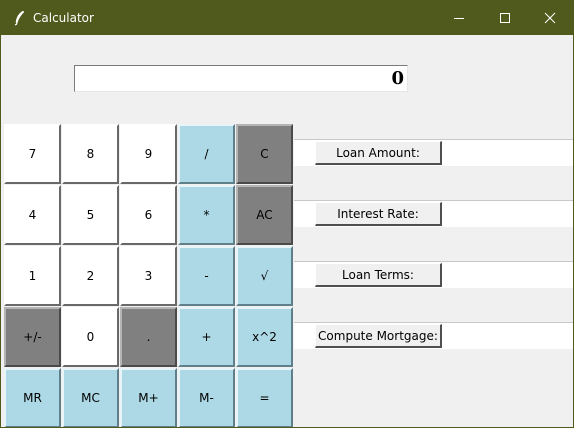 The width and height of the screenshot is (574, 428). I want to click on minimize-button, so click(459, 18).